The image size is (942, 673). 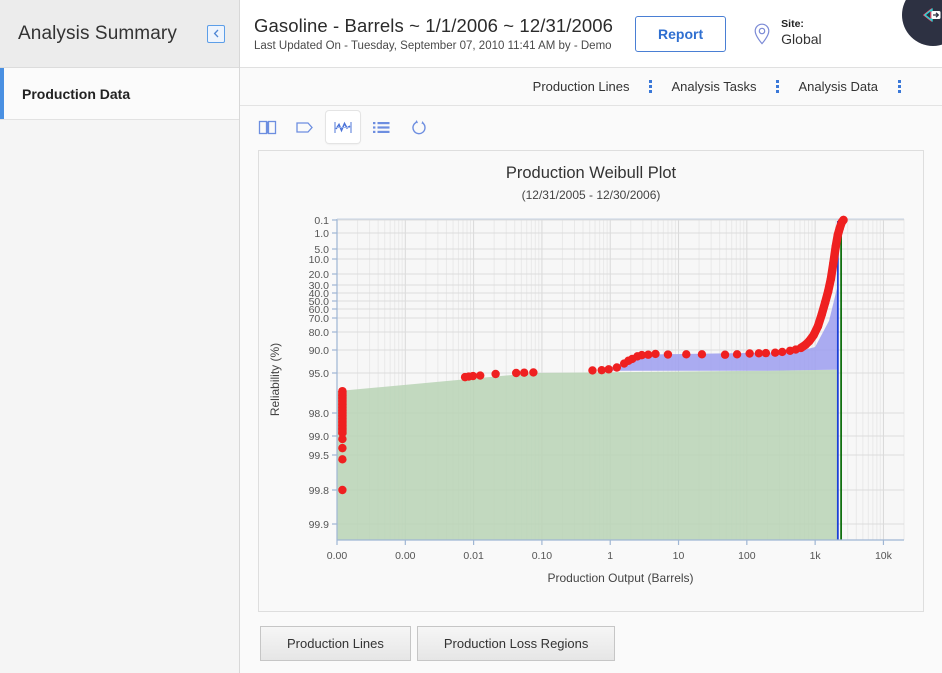 What do you see at coordinates (76, 93) in the screenshot?
I see `sidebar-item-label: Production Data` at bounding box center [76, 93].